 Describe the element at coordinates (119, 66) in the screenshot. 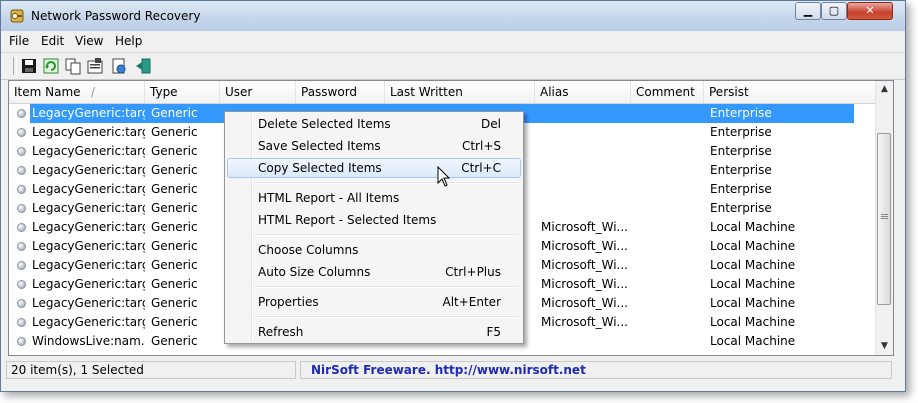

I see `report-icon` at that location.